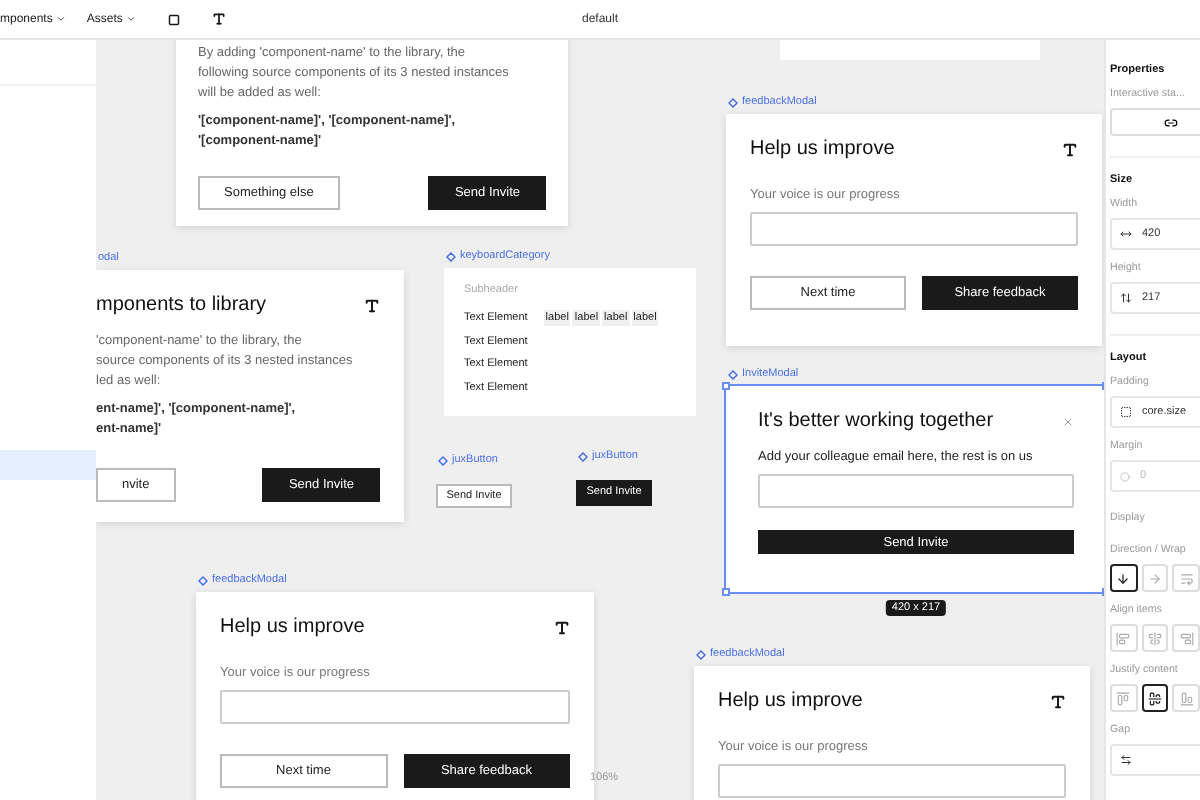 This screenshot has height=800, width=1200. Describe the element at coordinates (1155, 578) in the screenshot. I see `arrow-right-icon` at that location.